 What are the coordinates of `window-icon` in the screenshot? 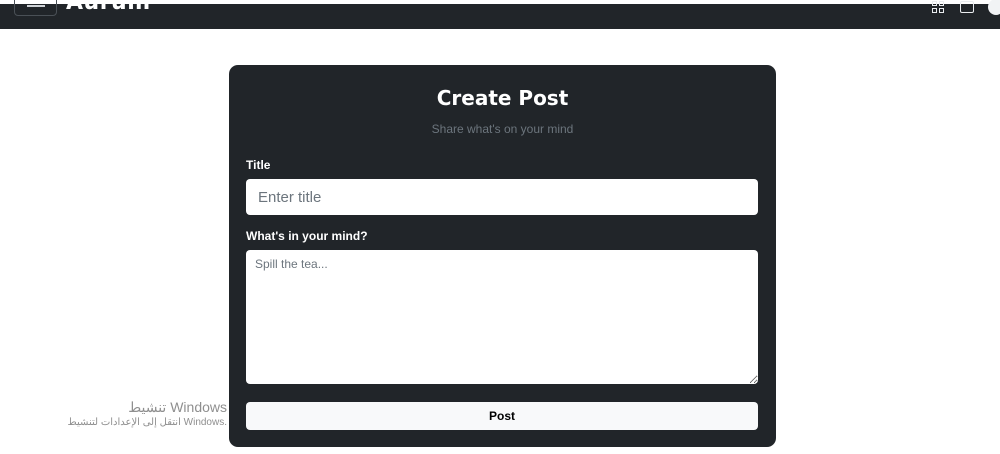 It's located at (967, 7).